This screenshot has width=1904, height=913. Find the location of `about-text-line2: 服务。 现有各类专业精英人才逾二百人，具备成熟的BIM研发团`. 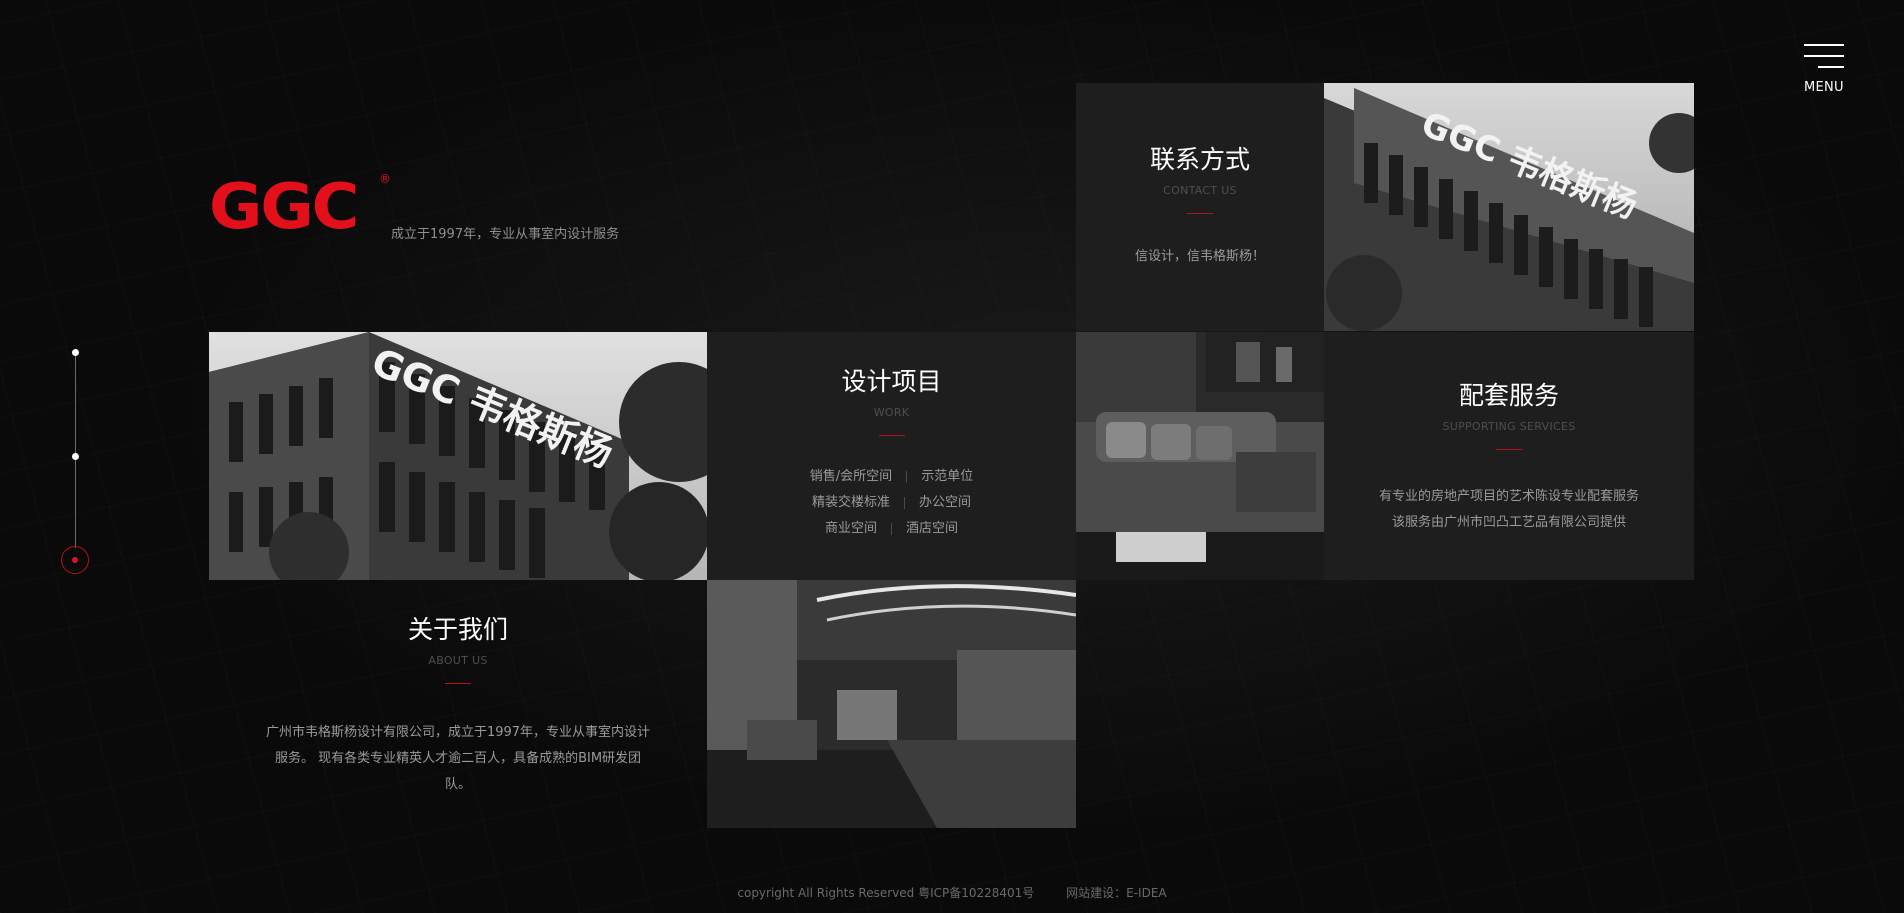

about-text-line2: 服务。 现有各类专业精英人才逾二百人，具备成熟的BIM研发团 is located at coordinates (458, 758).